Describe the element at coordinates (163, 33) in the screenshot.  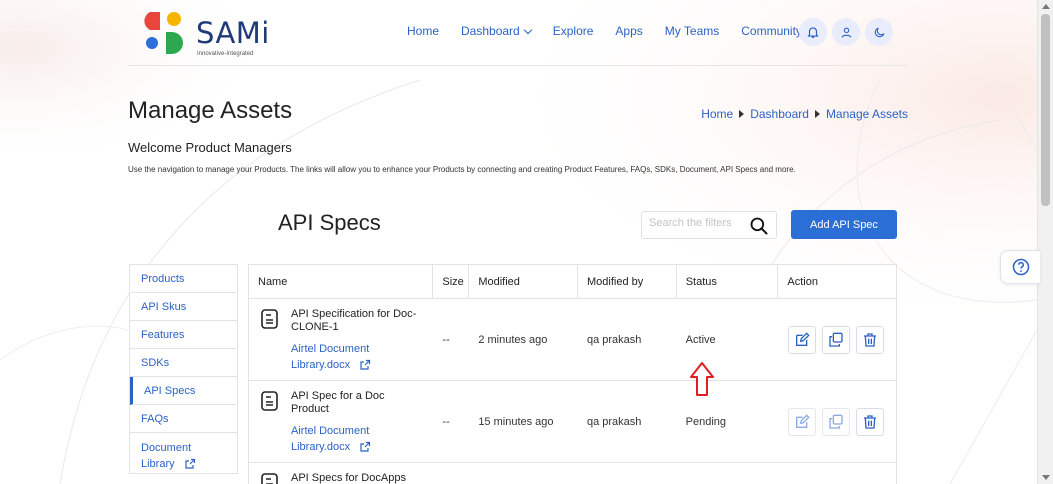
I see `logo-mark-icon` at that location.